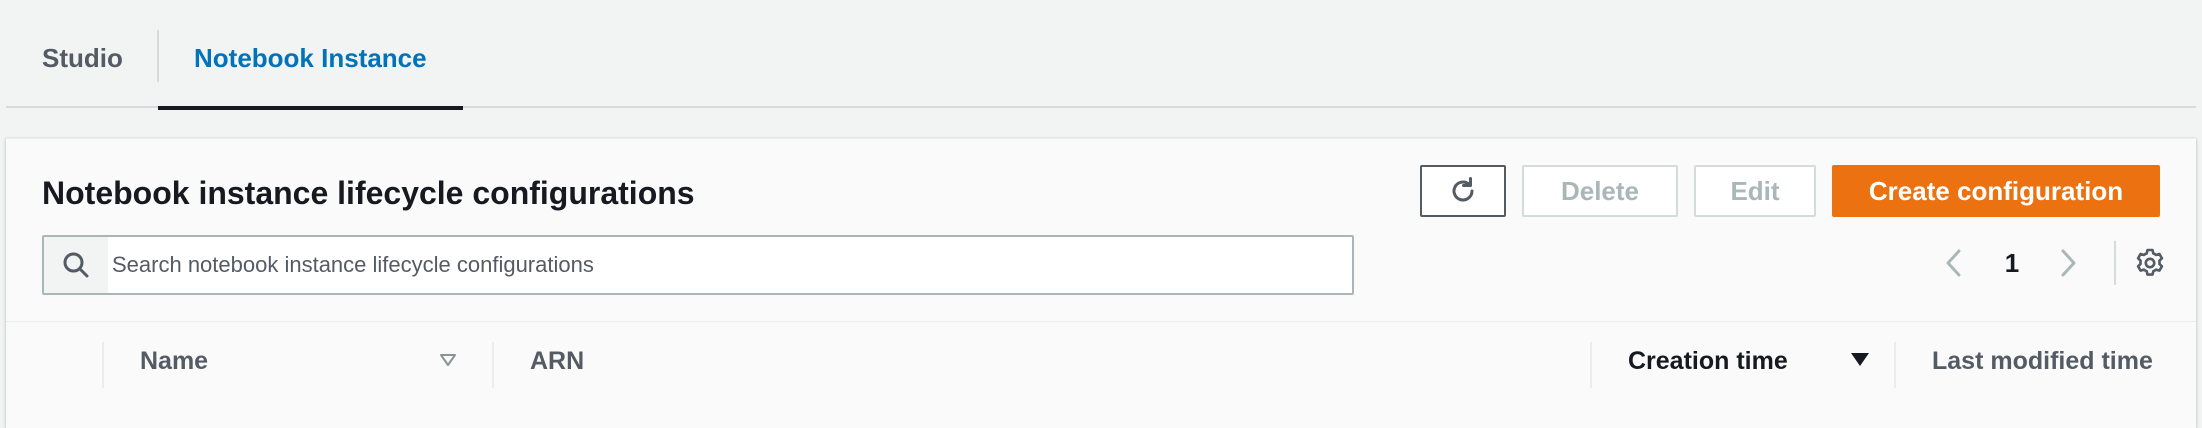 The height and width of the screenshot is (428, 2202). Describe the element at coordinates (1755, 191) in the screenshot. I see `edit-button: Edit` at that location.